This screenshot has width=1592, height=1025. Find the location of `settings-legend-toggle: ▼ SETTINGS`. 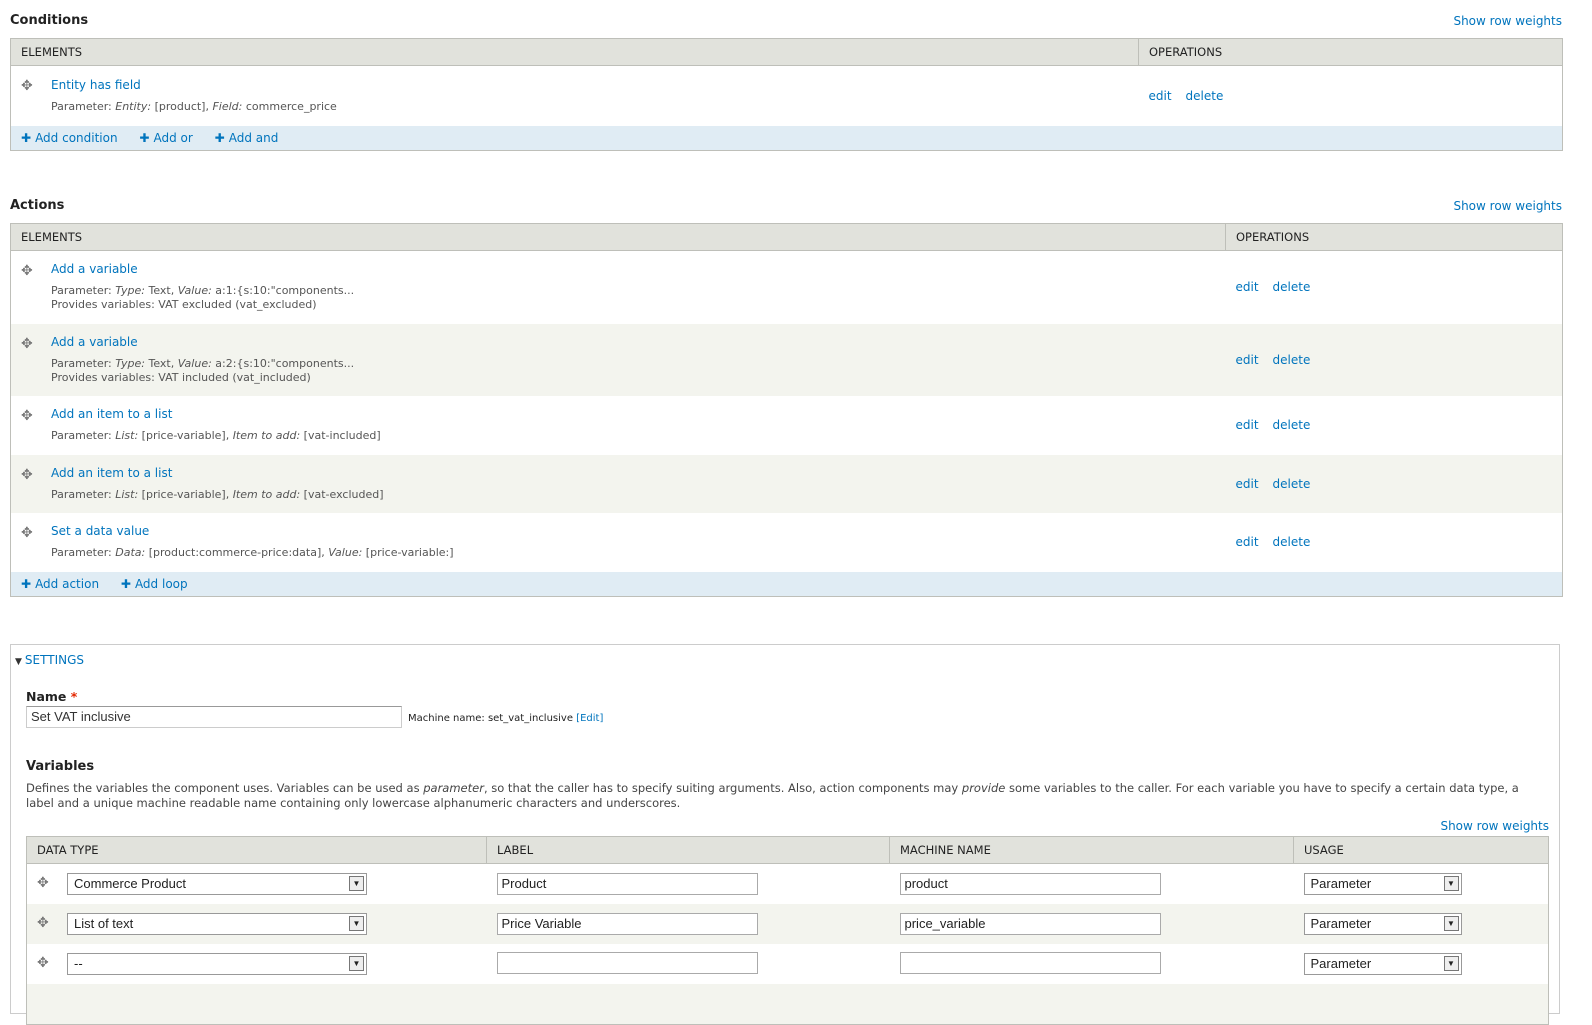

settings-legend-toggle: ▼ SETTINGS is located at coordinates (49, 660).